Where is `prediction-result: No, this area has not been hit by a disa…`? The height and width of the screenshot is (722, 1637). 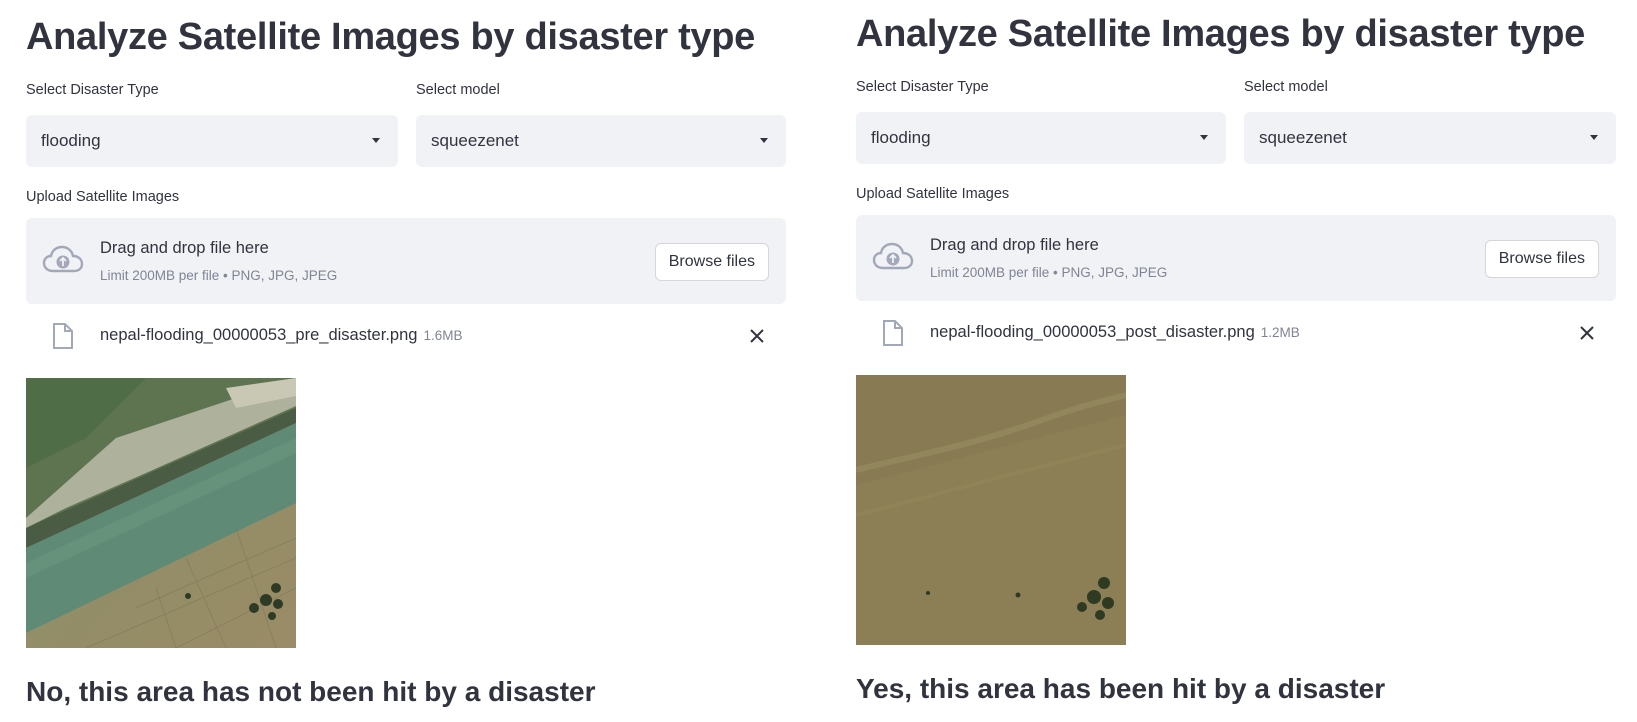 prediction-result: No, this area has not been hit by a disa… is located at coordinates (311, 691).